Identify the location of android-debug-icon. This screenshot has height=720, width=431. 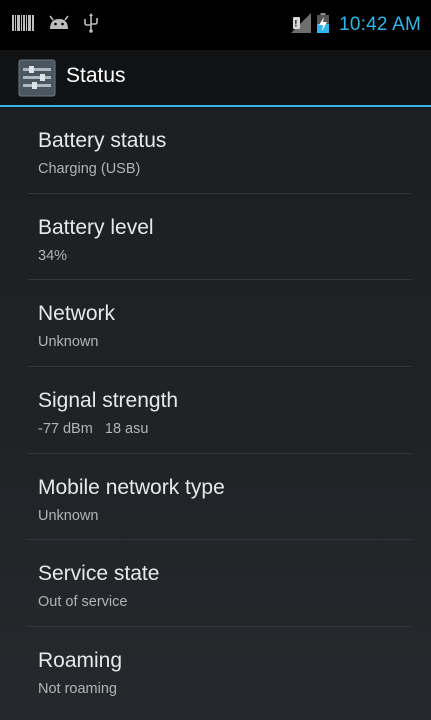
(59, 25).